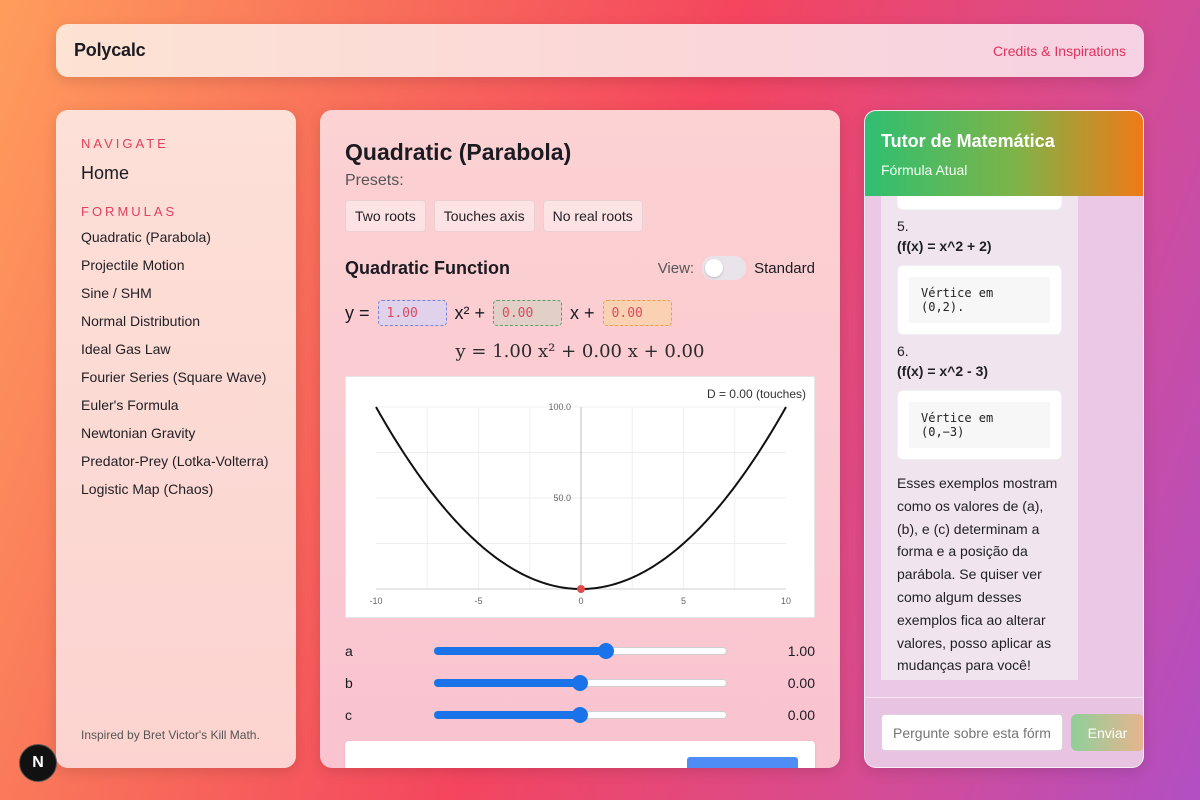 The height and width of the screenshot is (800, 1200). Describe the element at coordinates (125, 143) in the screenshot. I see `navigate-heading: NAVIGATE` at that location.